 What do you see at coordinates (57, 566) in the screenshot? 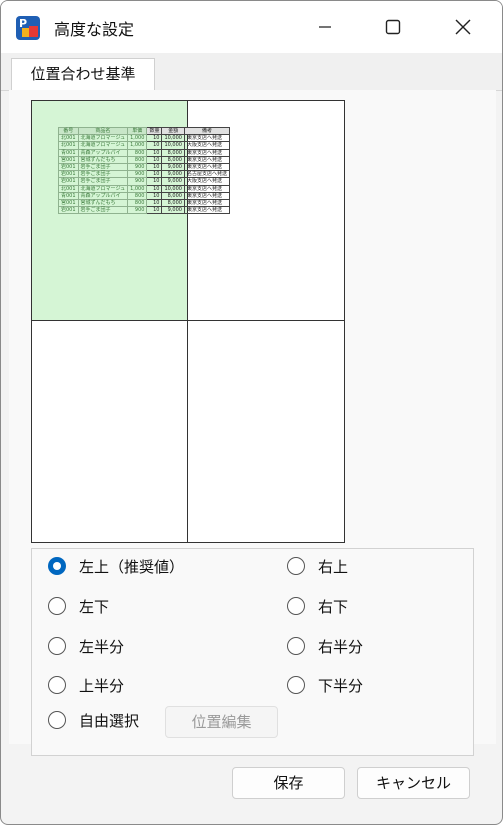
I see `radio-top-left` at bounding box center [57, 566].